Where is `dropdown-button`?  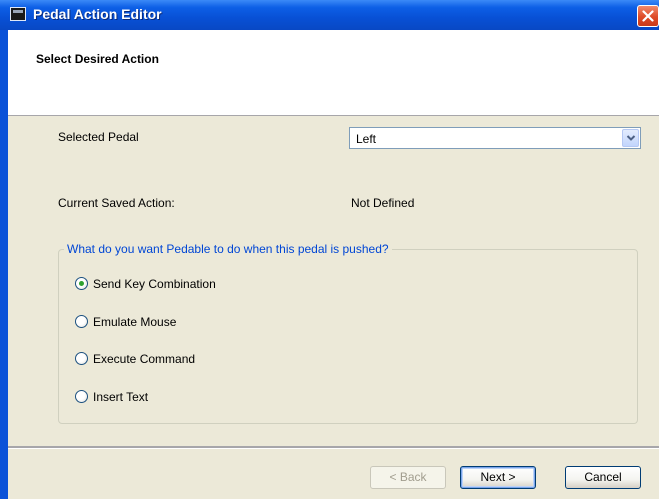
dropdown-button is located at coordinates (630, 138).